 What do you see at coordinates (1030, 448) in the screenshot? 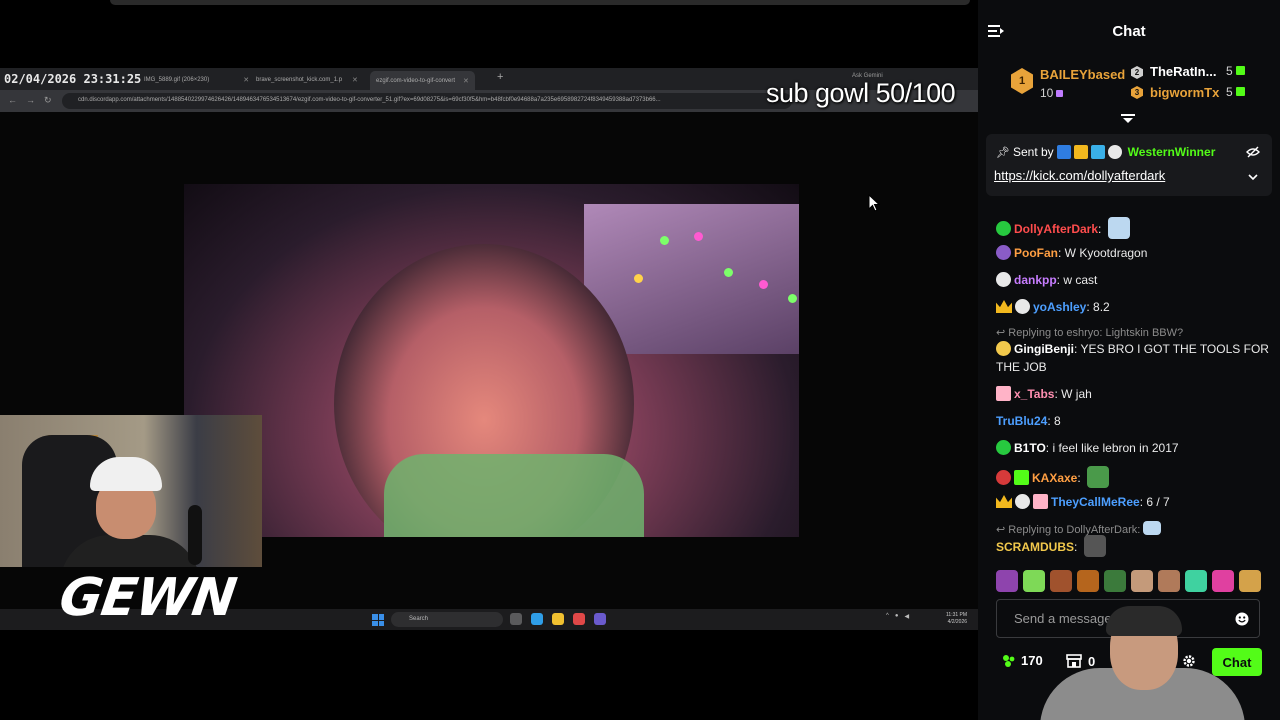
I see `chat-username: B1TO` at bounding box center [1030, 448].